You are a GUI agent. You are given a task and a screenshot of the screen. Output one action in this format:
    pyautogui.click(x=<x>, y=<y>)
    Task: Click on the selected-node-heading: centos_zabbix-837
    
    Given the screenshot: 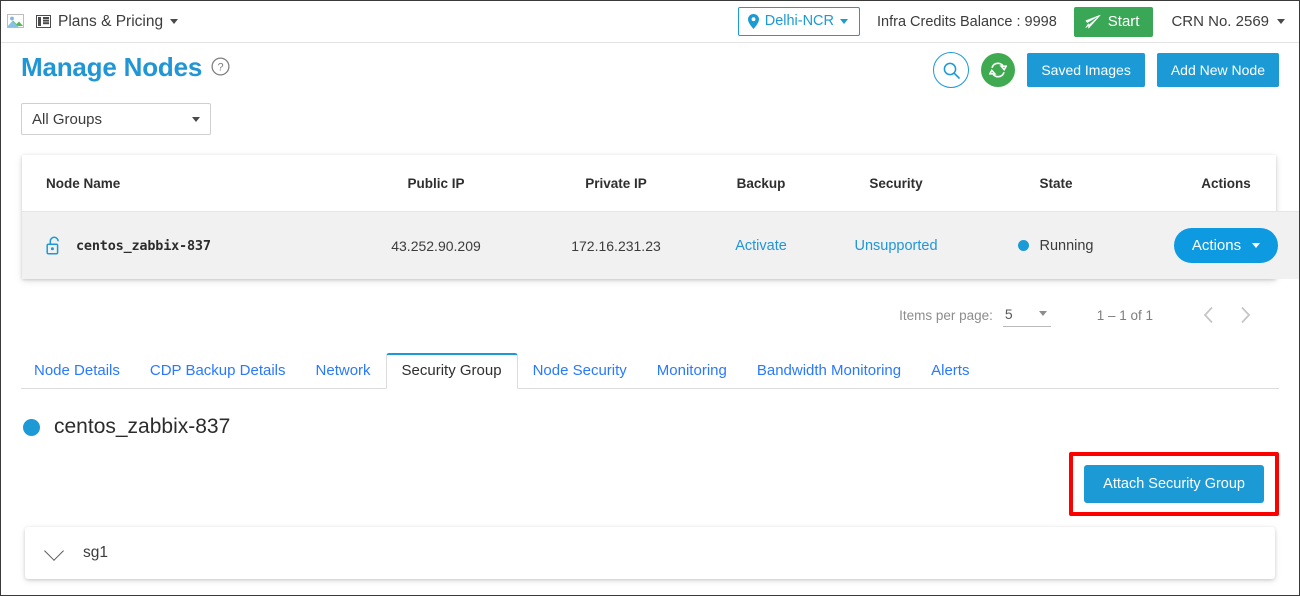 What is the action you would take?
    pyautogui.click(x=650, y=414)
    